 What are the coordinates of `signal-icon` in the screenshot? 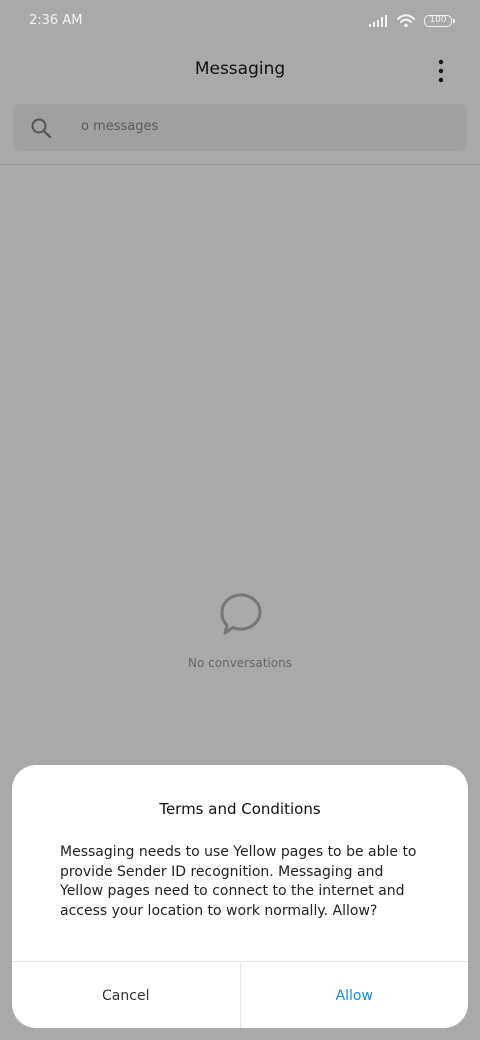 It's located at (378, 21).